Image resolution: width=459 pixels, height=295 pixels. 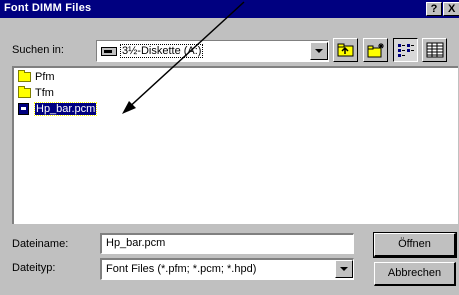 I want to click on list-view-button, so click(x=405, y=50).